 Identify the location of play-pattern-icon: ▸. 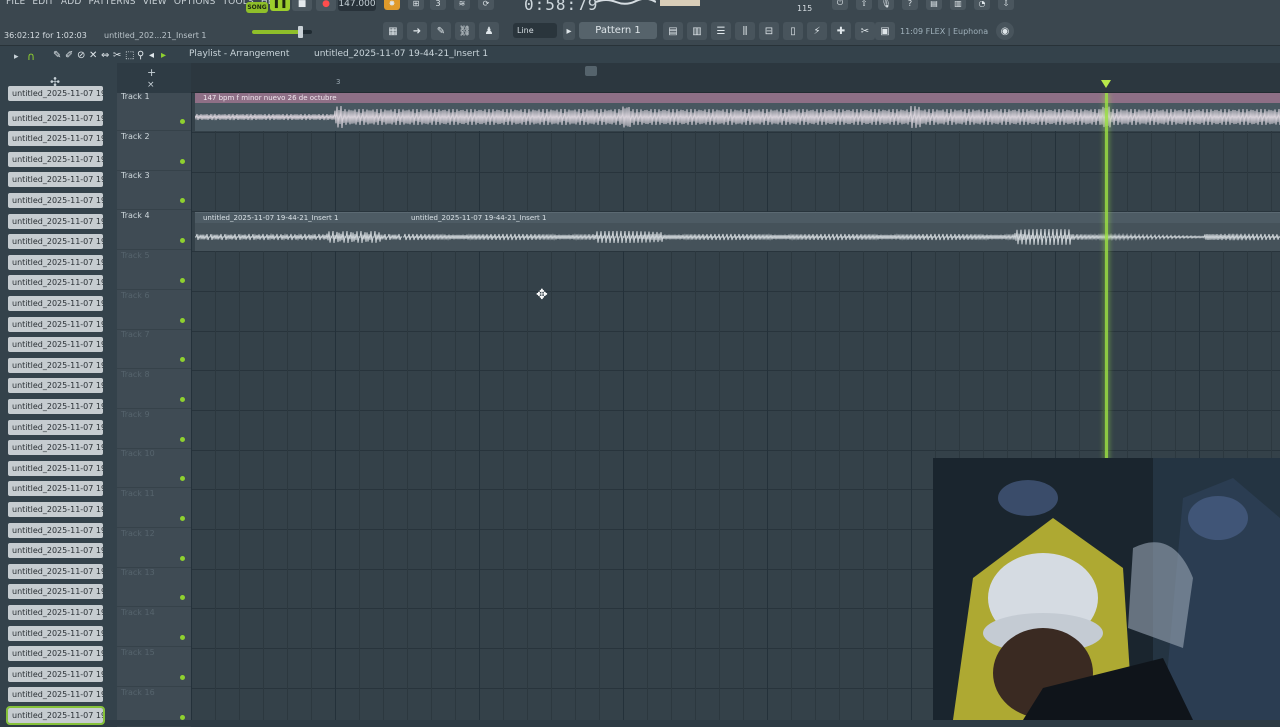
(569, 31).